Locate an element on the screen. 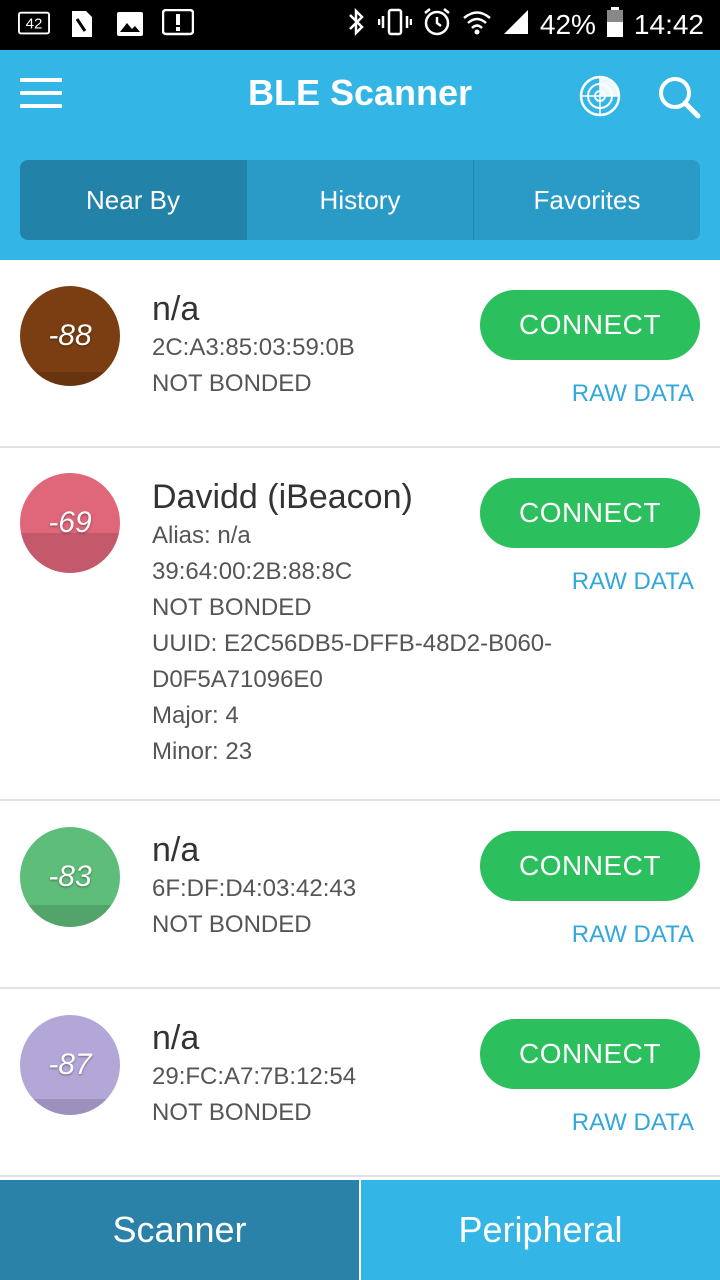  scanner-tab-button: Scanner is located at coordinates (179, 1230).